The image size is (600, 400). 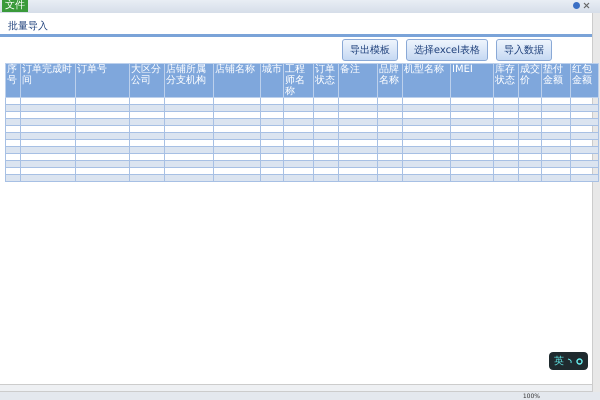 I want to click on column-header: 工程师名称, so click(x=299, y=81).